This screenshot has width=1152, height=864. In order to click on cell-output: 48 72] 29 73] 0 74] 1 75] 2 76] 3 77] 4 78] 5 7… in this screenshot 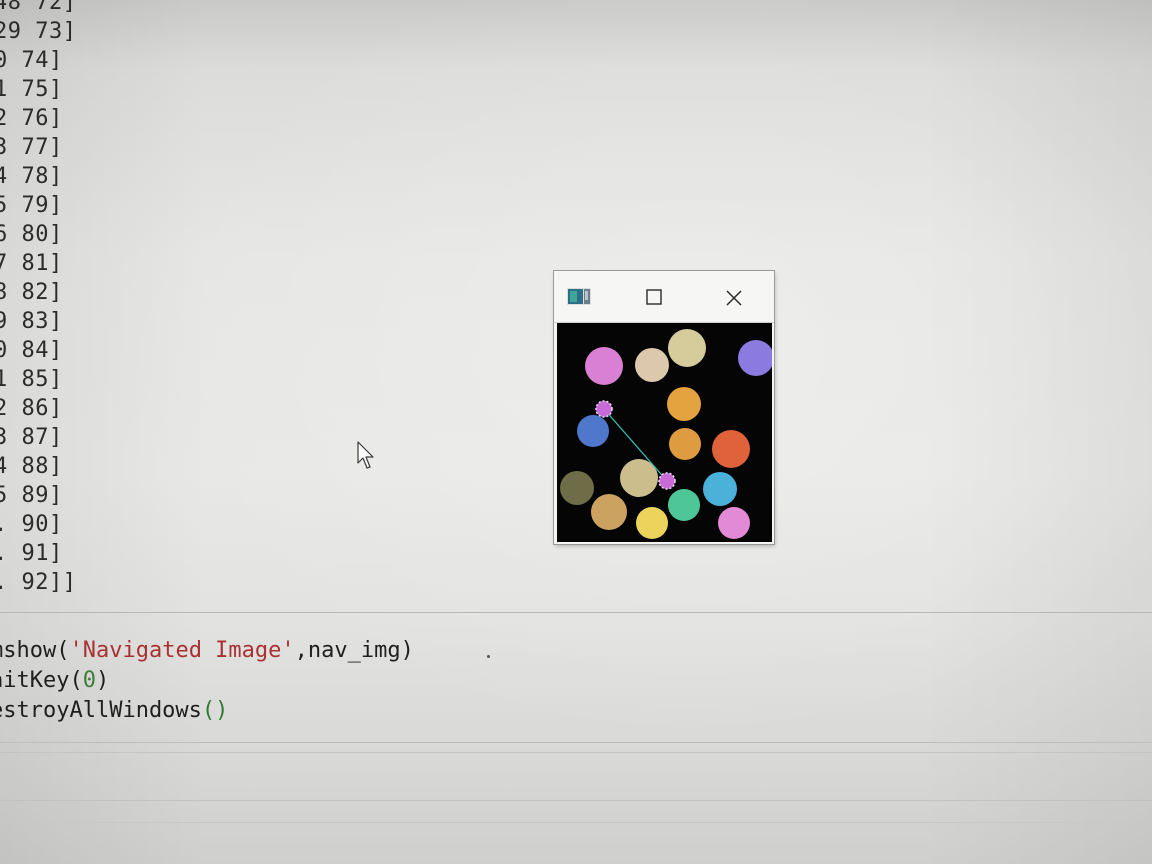, I will do `click(57, 299)`.